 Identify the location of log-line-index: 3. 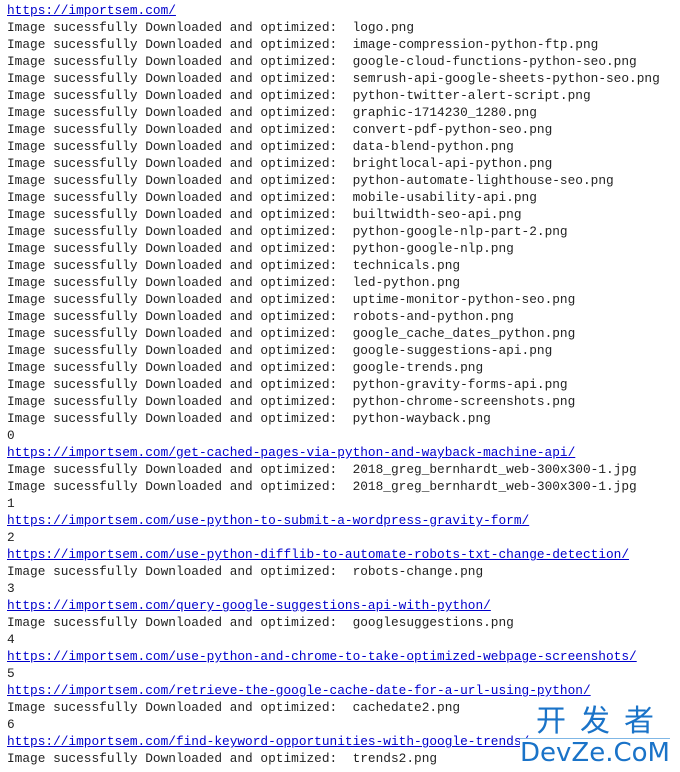
(333, 588).